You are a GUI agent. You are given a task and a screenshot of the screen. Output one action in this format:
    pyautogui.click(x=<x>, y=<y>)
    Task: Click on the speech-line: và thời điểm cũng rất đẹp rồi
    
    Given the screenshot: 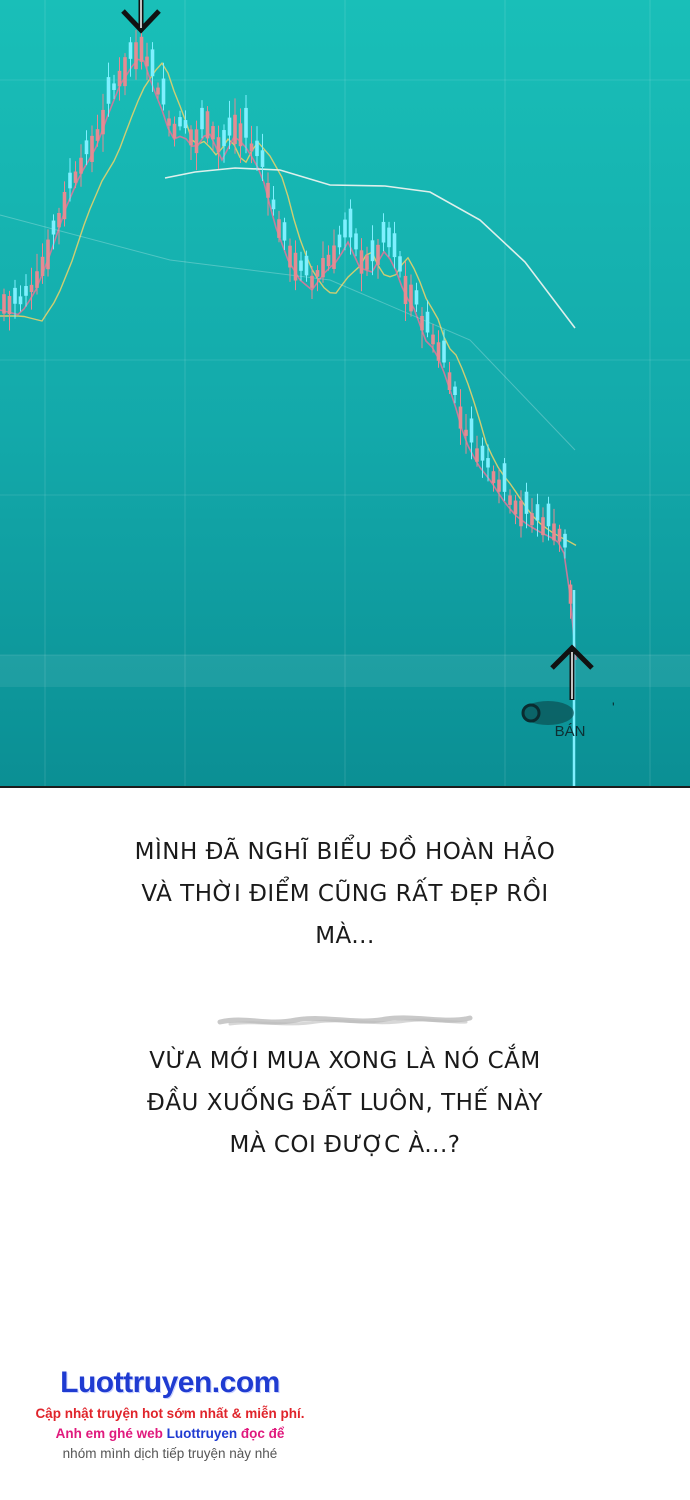 What is the action you would take?
    pyautogui.click(x=345, y=894)
    